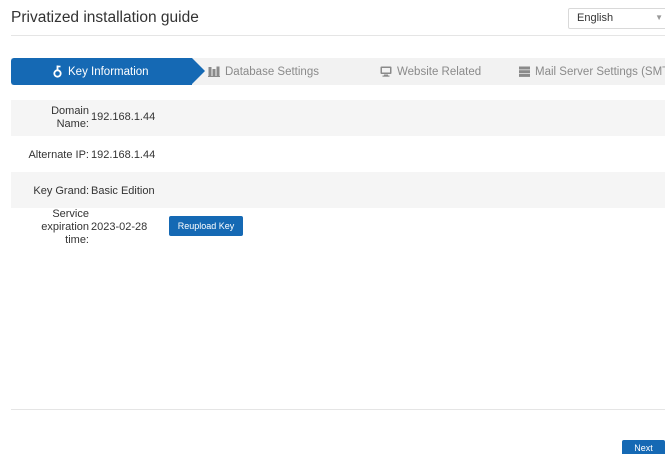  I want to click on field-label: Key Grand:, so click(61, 191).